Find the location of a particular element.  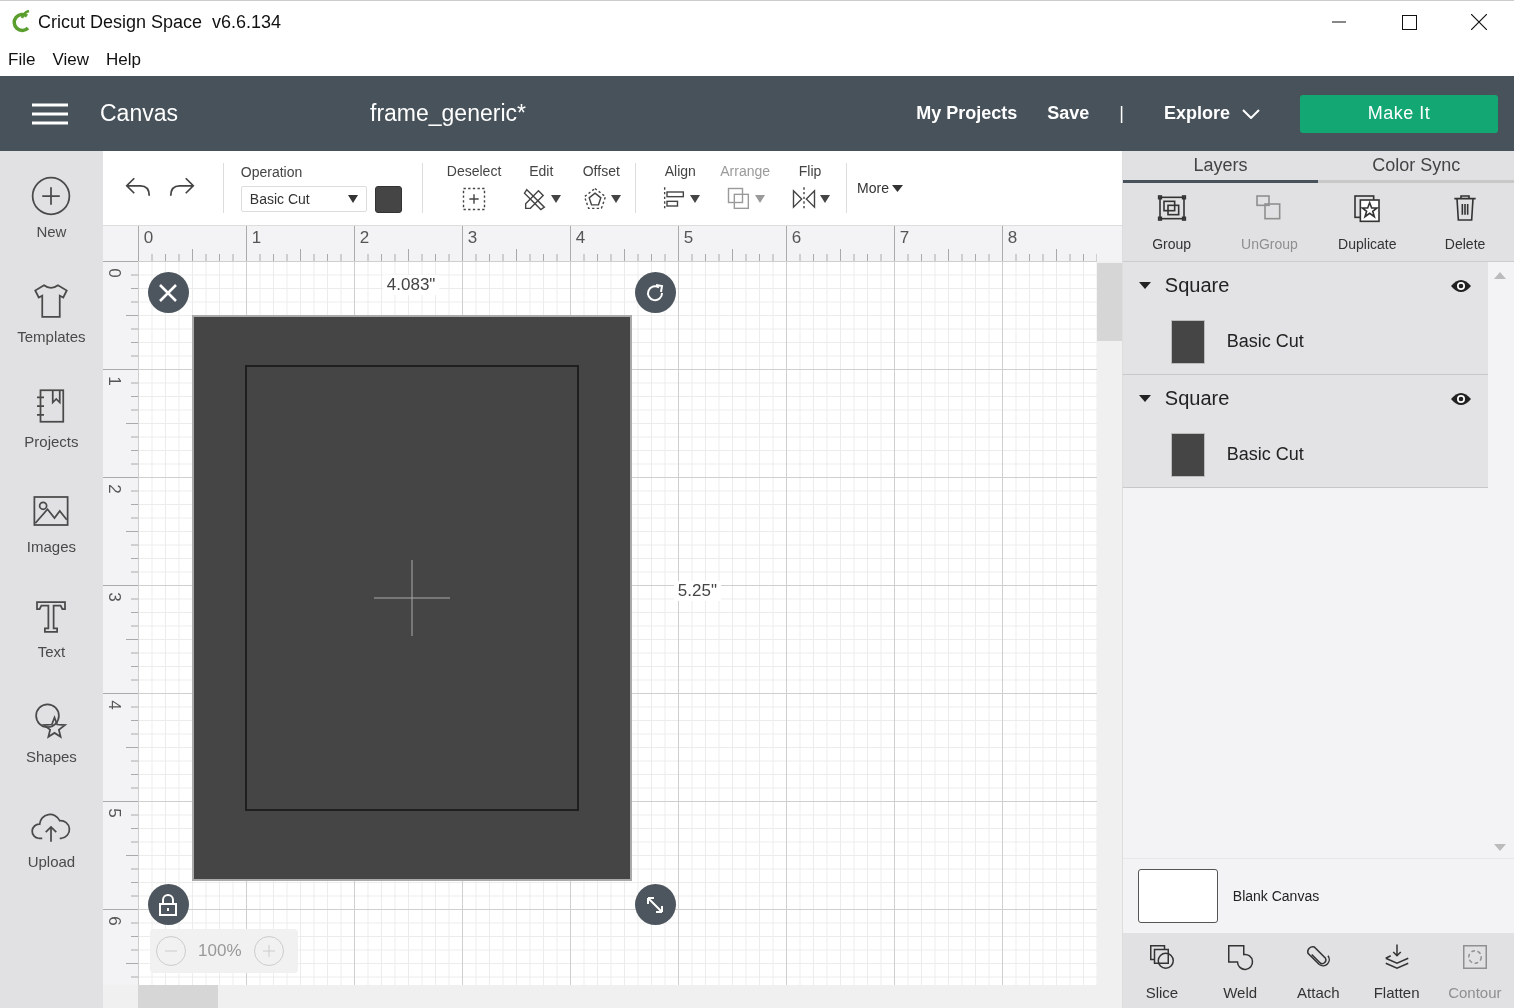

menu-item: Help is located at coordinates (123, 59).